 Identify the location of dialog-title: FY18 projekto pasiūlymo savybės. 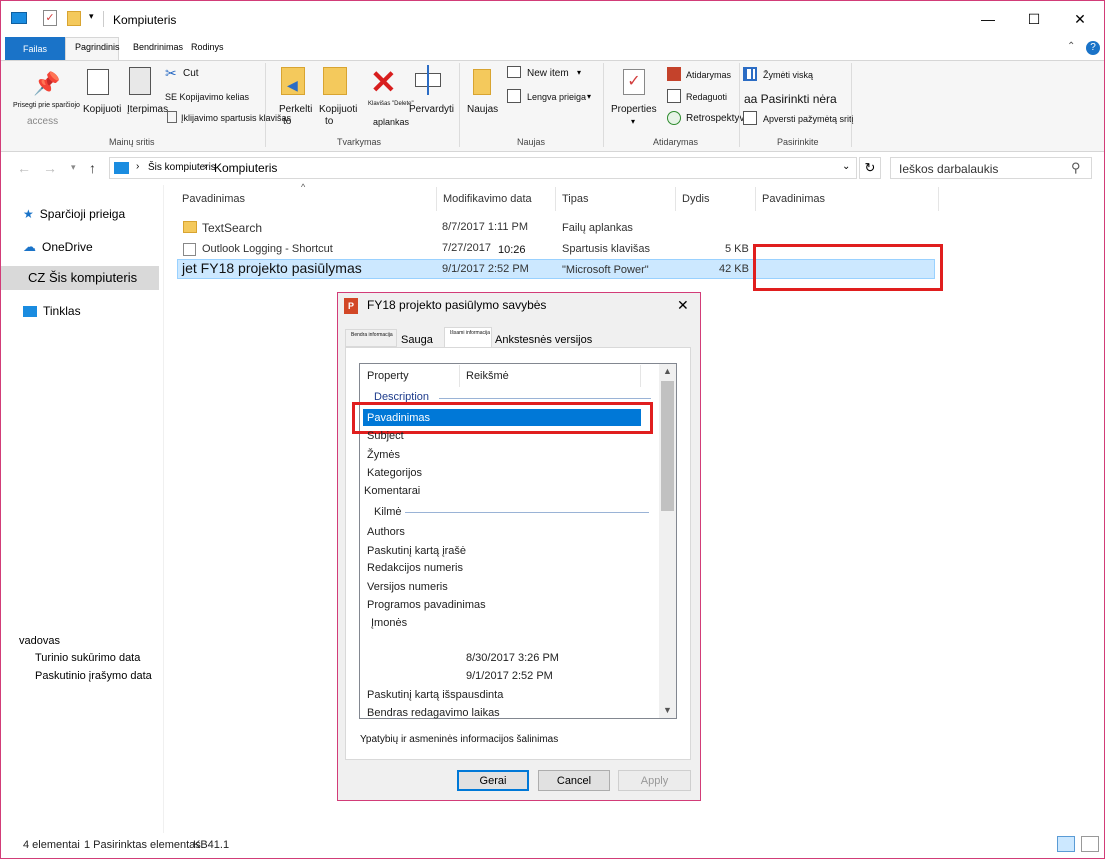
(457, 305).